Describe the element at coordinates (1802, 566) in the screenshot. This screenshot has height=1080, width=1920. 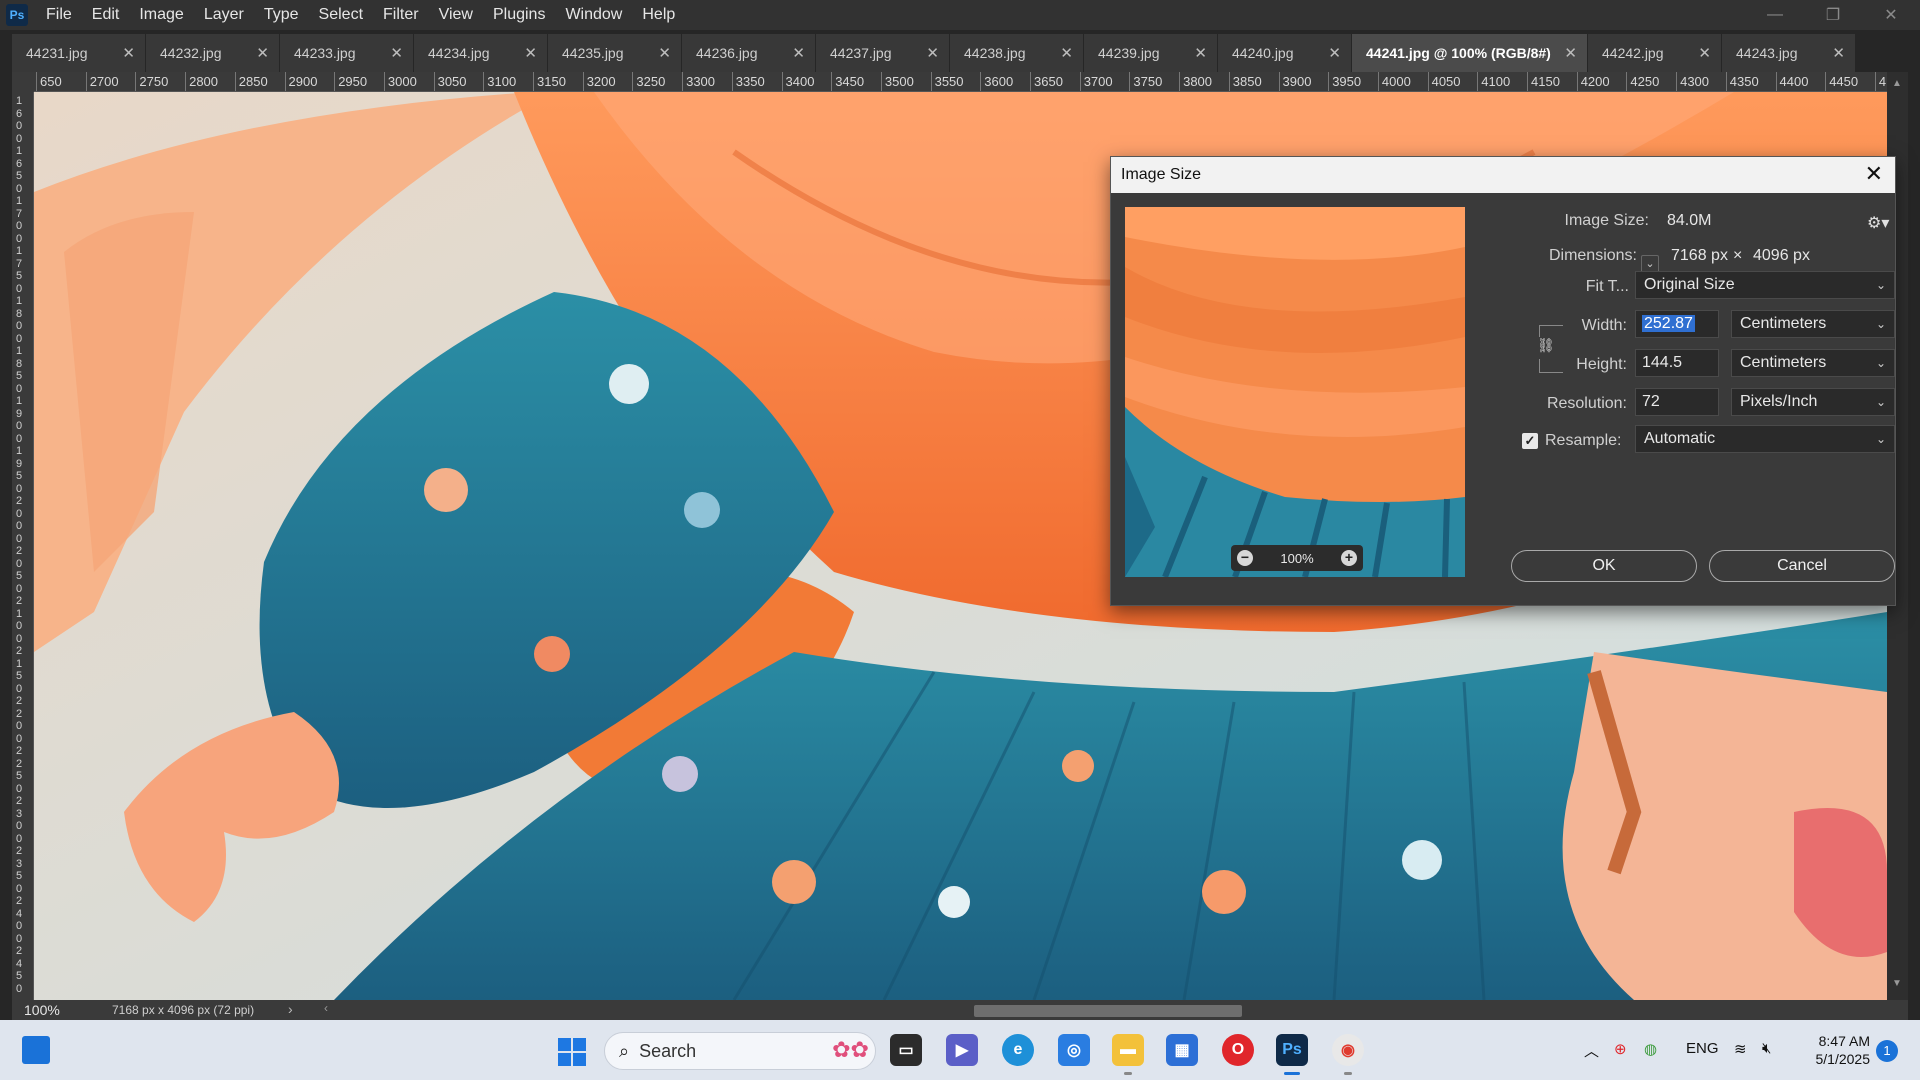
I see `cancel-button: Cancel` at that location.